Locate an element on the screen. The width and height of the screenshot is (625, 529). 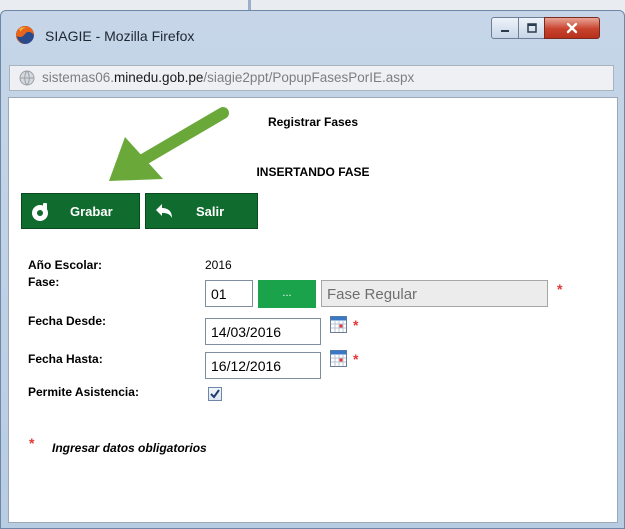
url-path: /siagie2ppt/PopupFasesPorIE.aspx is located at coordinates (309, 77).